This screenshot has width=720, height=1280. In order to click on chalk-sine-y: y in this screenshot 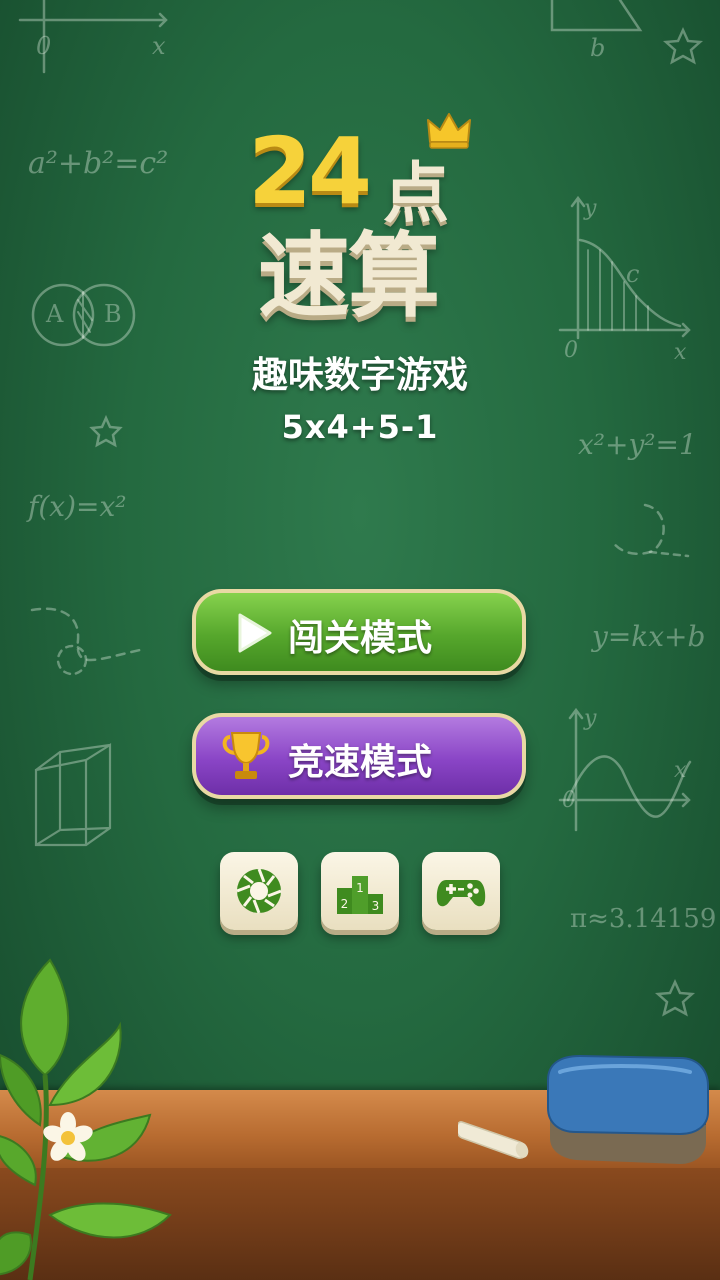, I will do `click(590, 718)`.